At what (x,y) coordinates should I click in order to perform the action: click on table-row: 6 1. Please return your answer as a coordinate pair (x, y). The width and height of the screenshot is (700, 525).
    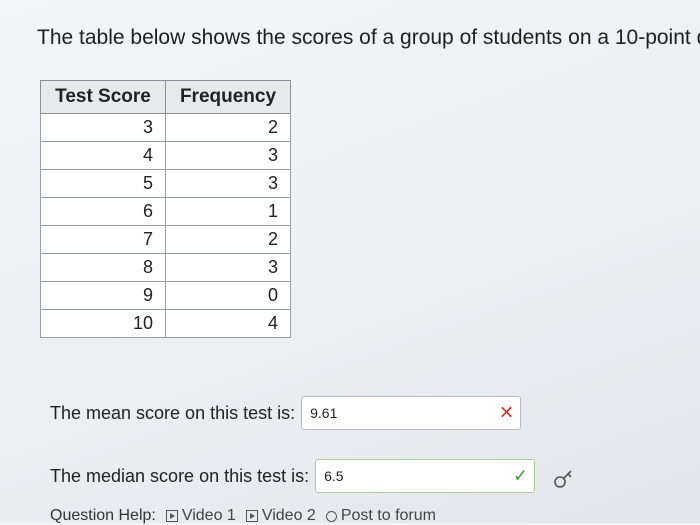
    Looking at the image, I should click on (165, 211).